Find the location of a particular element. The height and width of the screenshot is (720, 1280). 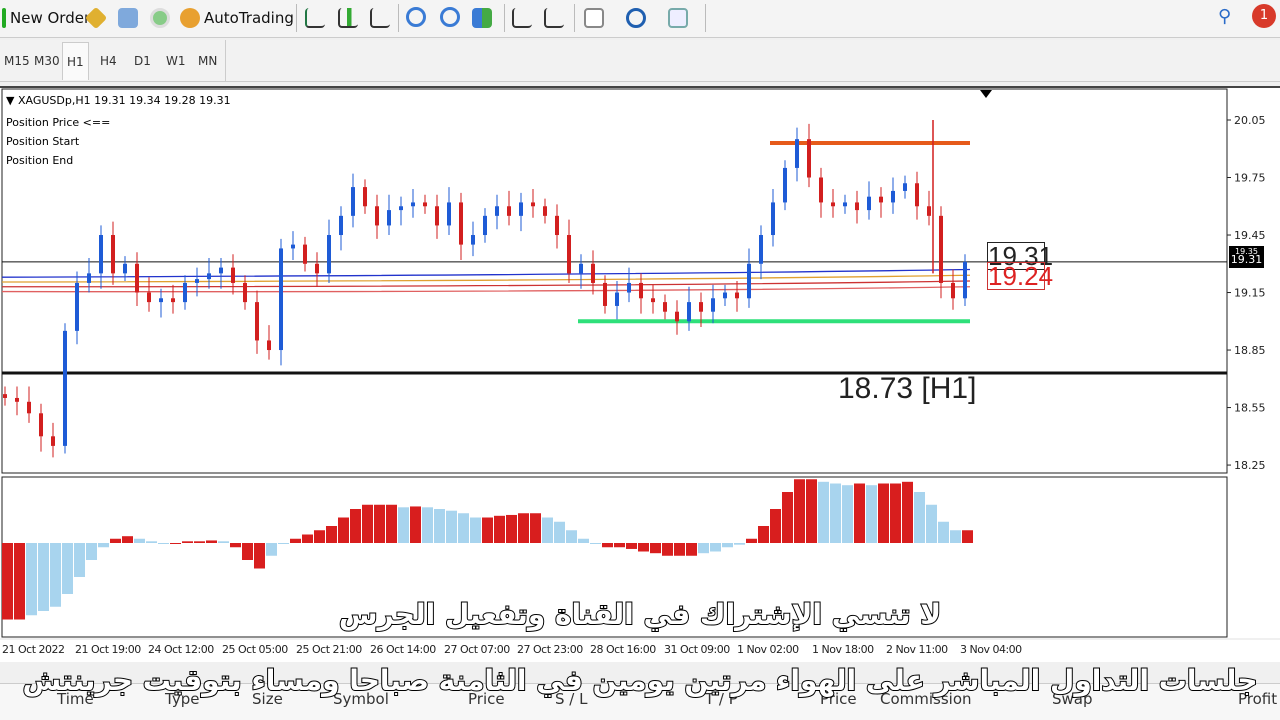

level-label: 18.73 [H1] is located at coordinates (907, 388).